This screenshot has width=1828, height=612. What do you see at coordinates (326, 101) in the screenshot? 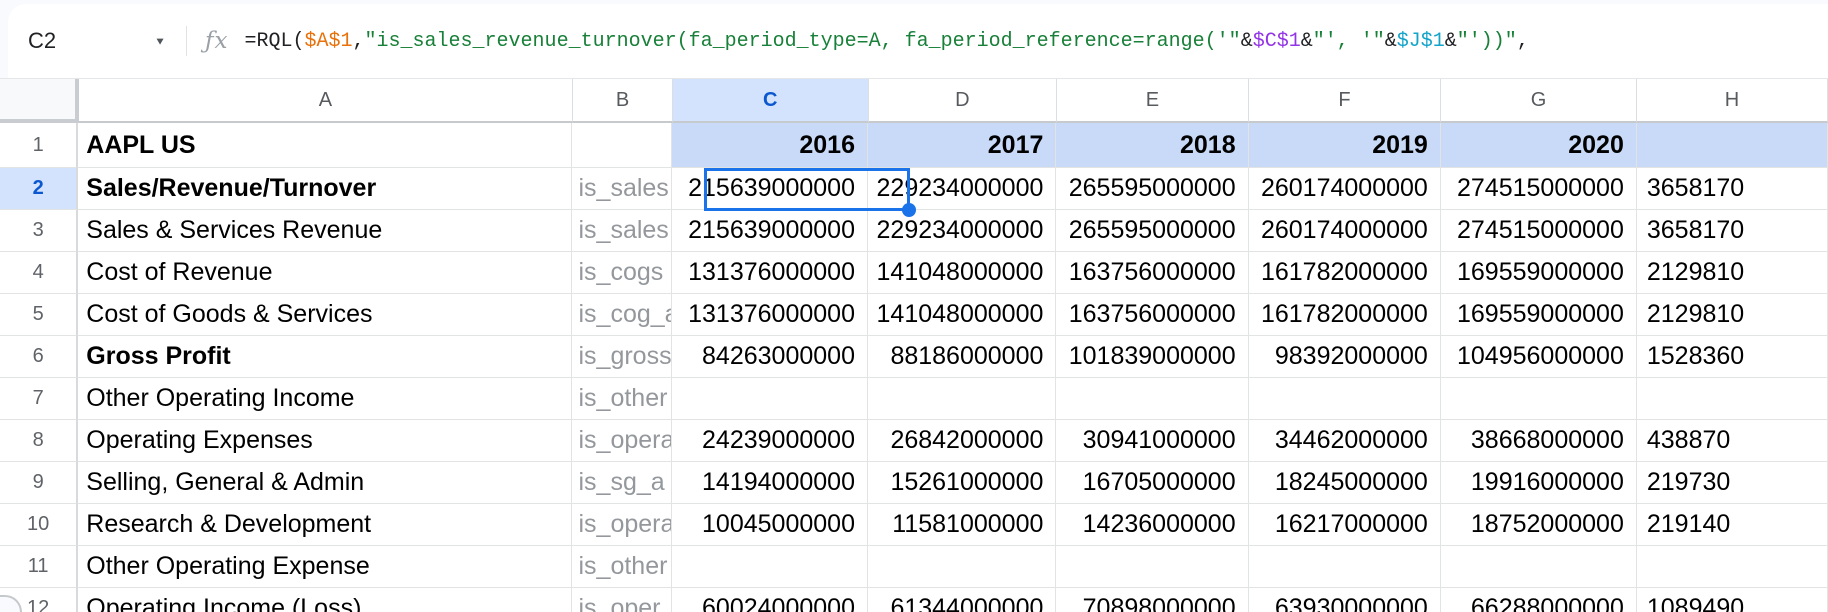
I see `column-header-A: A` at bounding box center [326, 101].